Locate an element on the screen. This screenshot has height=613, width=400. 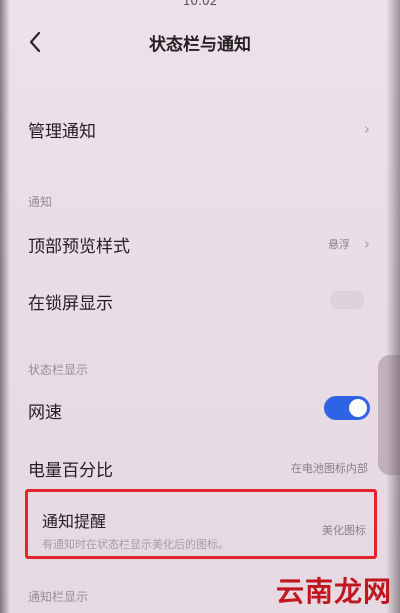
watermark-logo: 云南龙网 is located at coordinates (331, 589).